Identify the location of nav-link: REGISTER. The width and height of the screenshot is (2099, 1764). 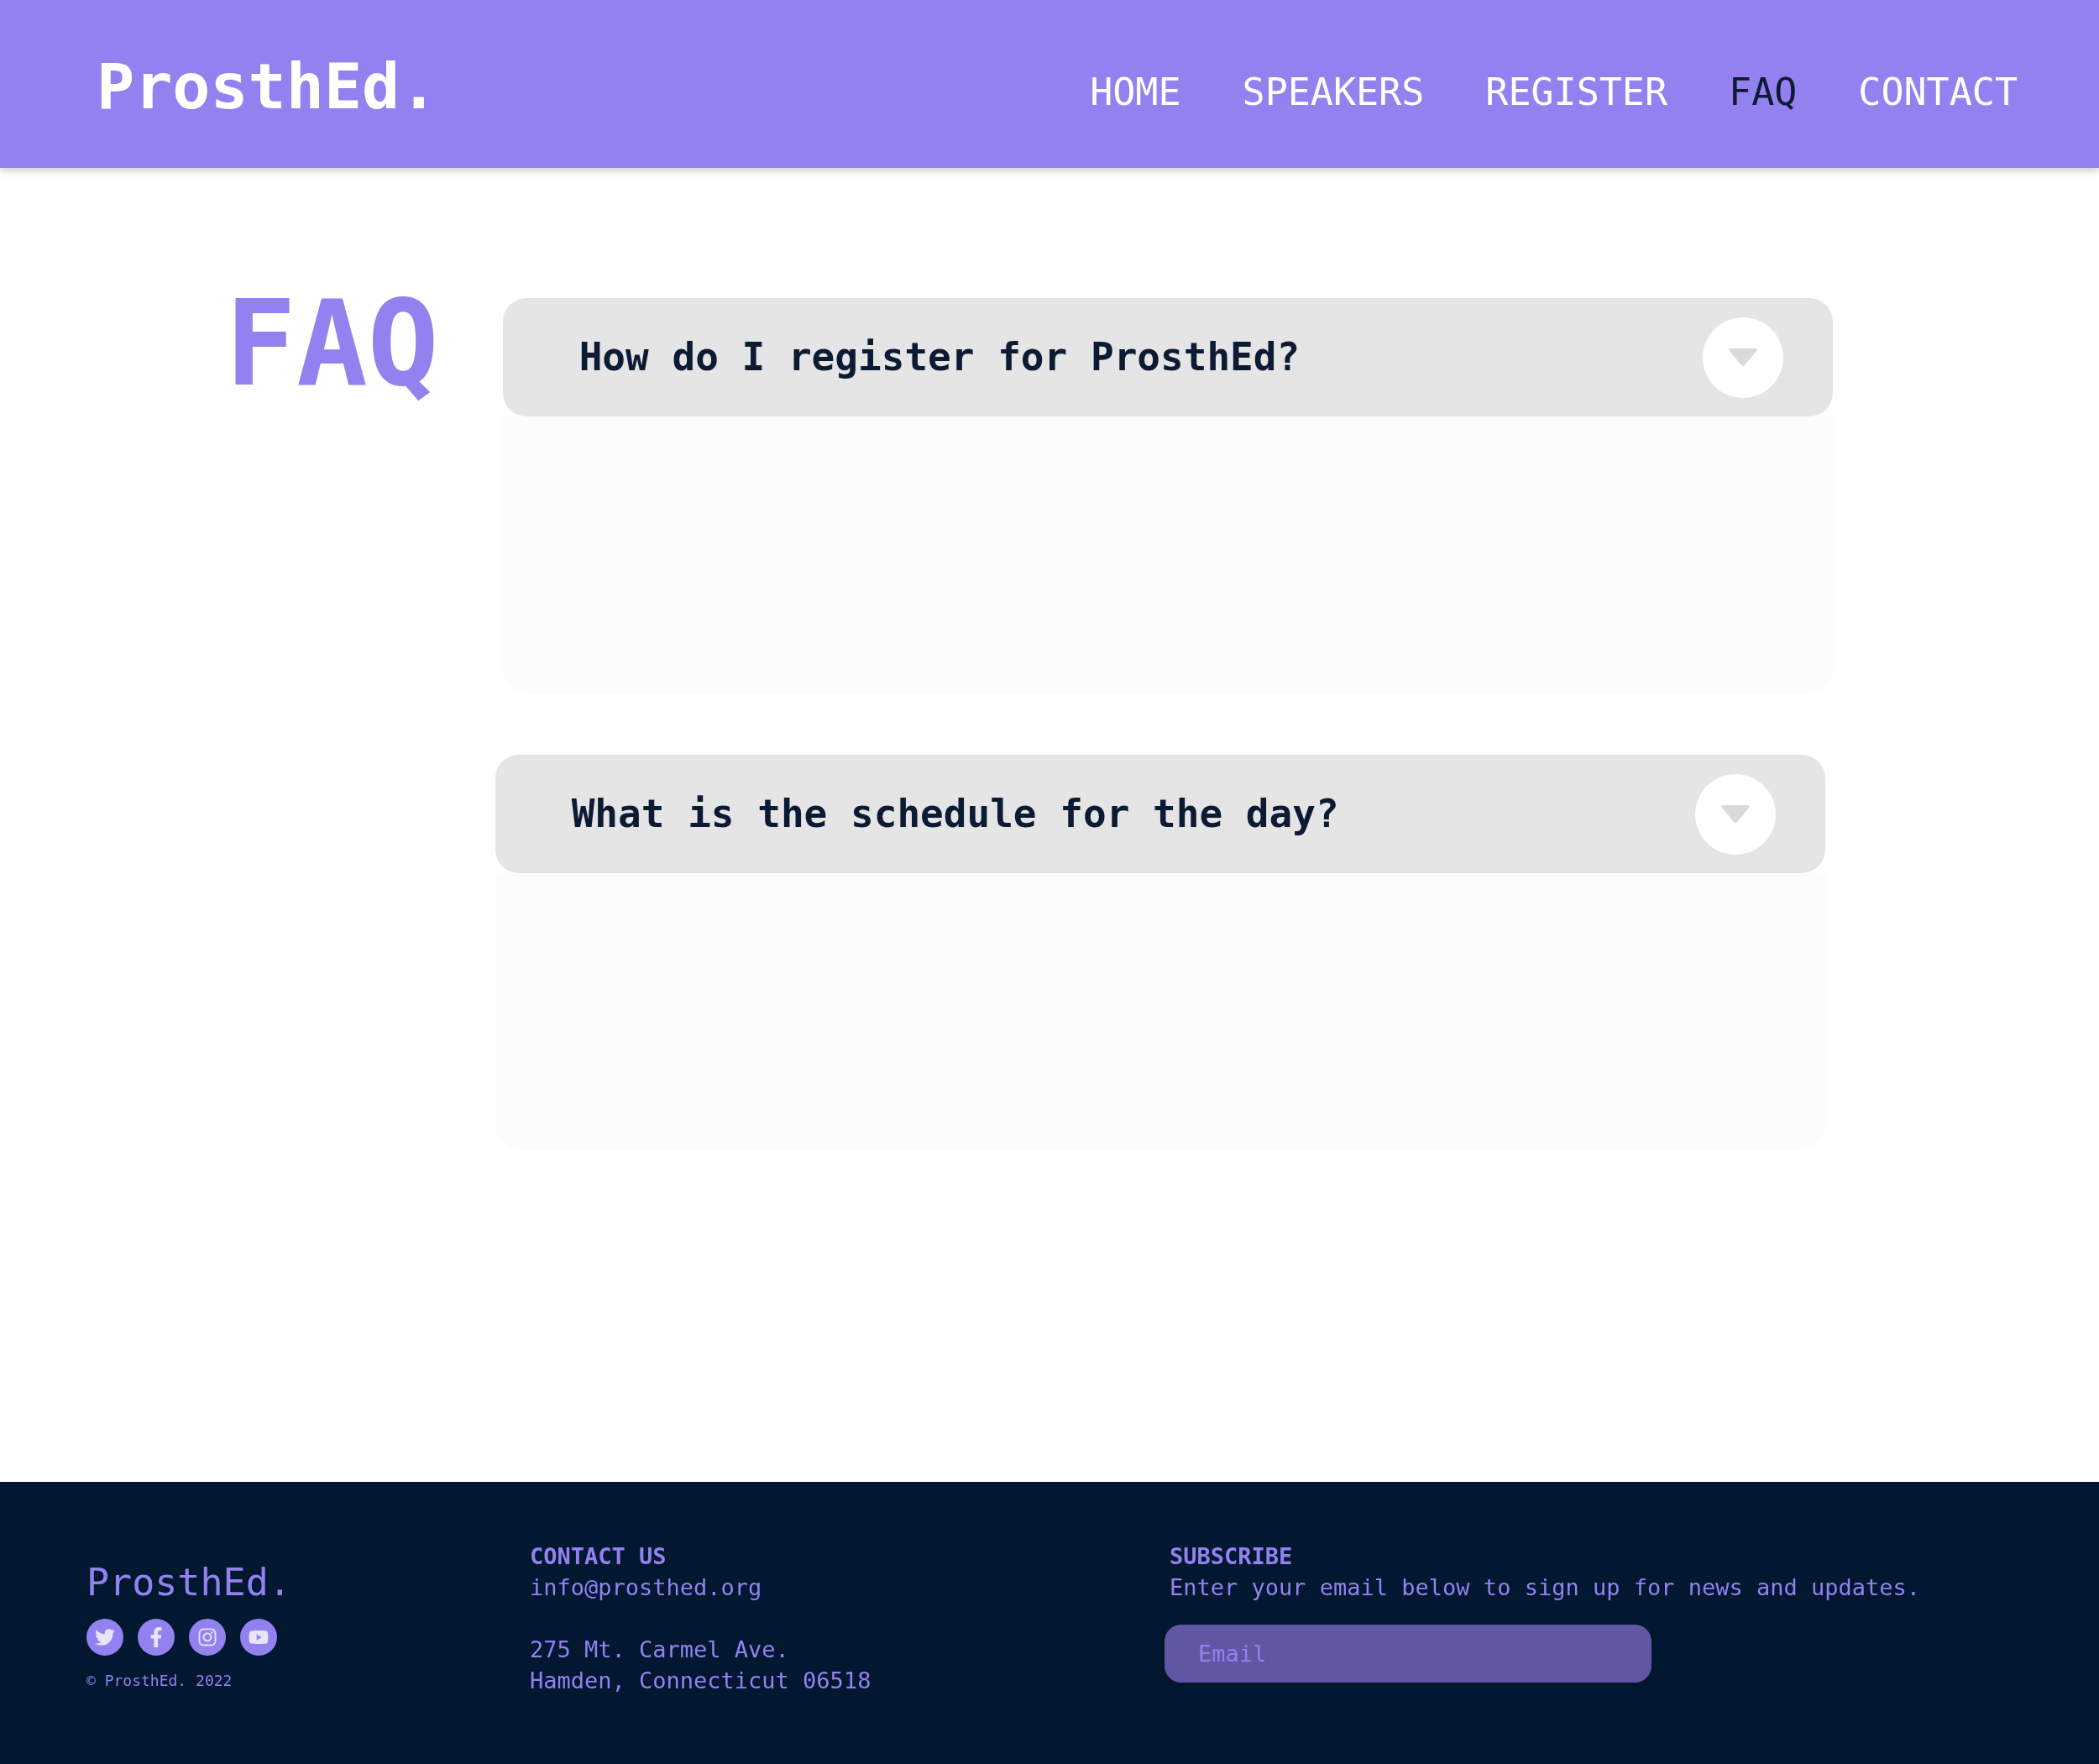
(1576, 91).